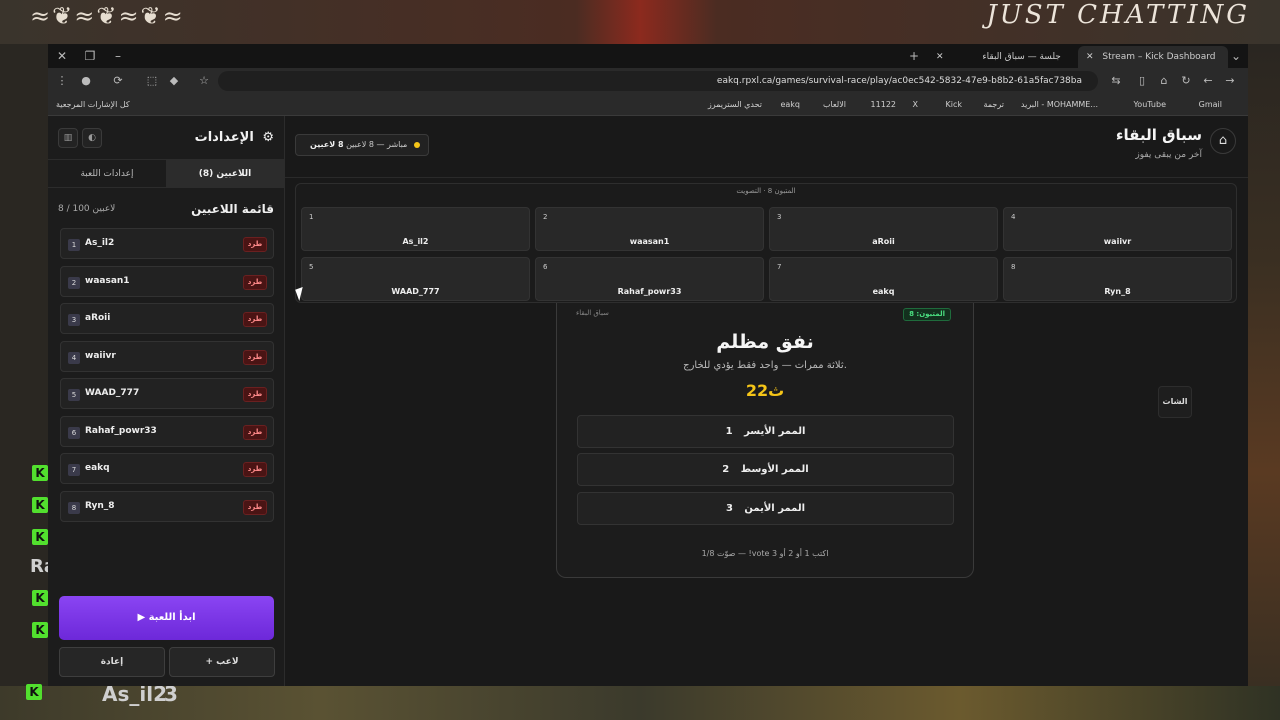 Image resolution: width=1280 pixels, height=720 pixels. What do you see at coordinates (68, 138) in the screenshot?
I see `layout-toggle-button: ▥` at bounding box center [68, 138].